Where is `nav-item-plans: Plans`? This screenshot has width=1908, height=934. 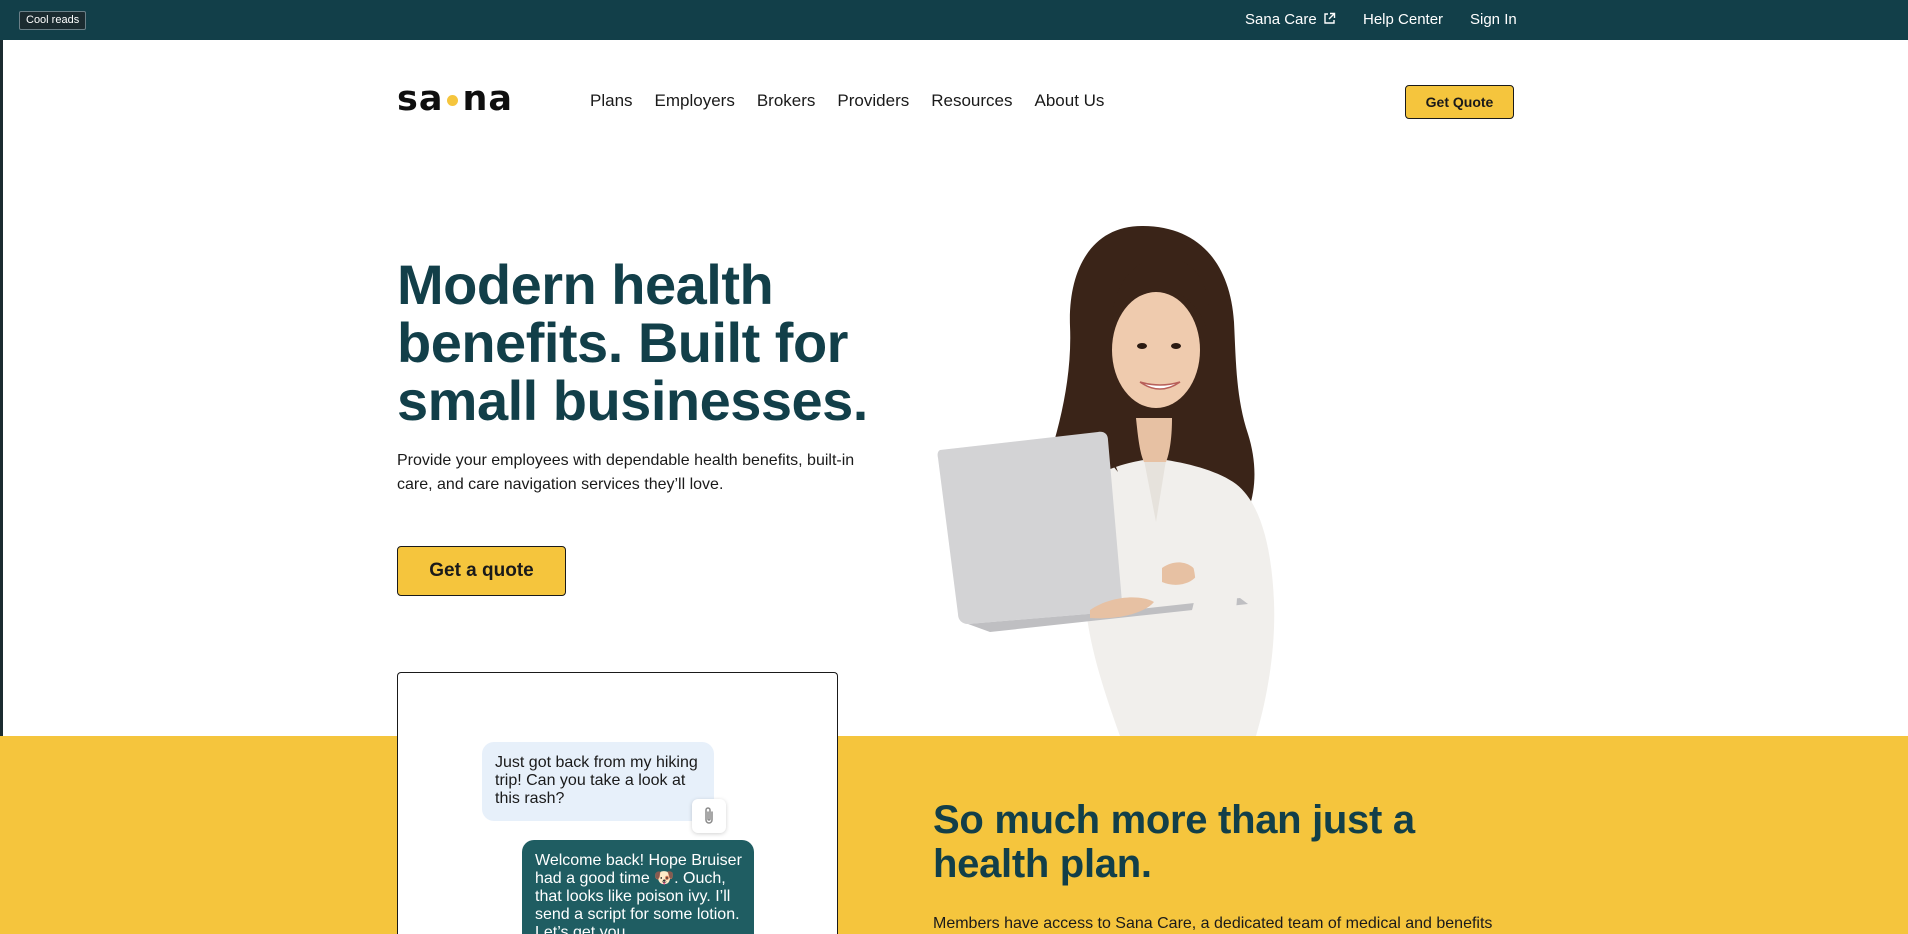 nav-item-plans: Plans is located at coordinates (611, 101).